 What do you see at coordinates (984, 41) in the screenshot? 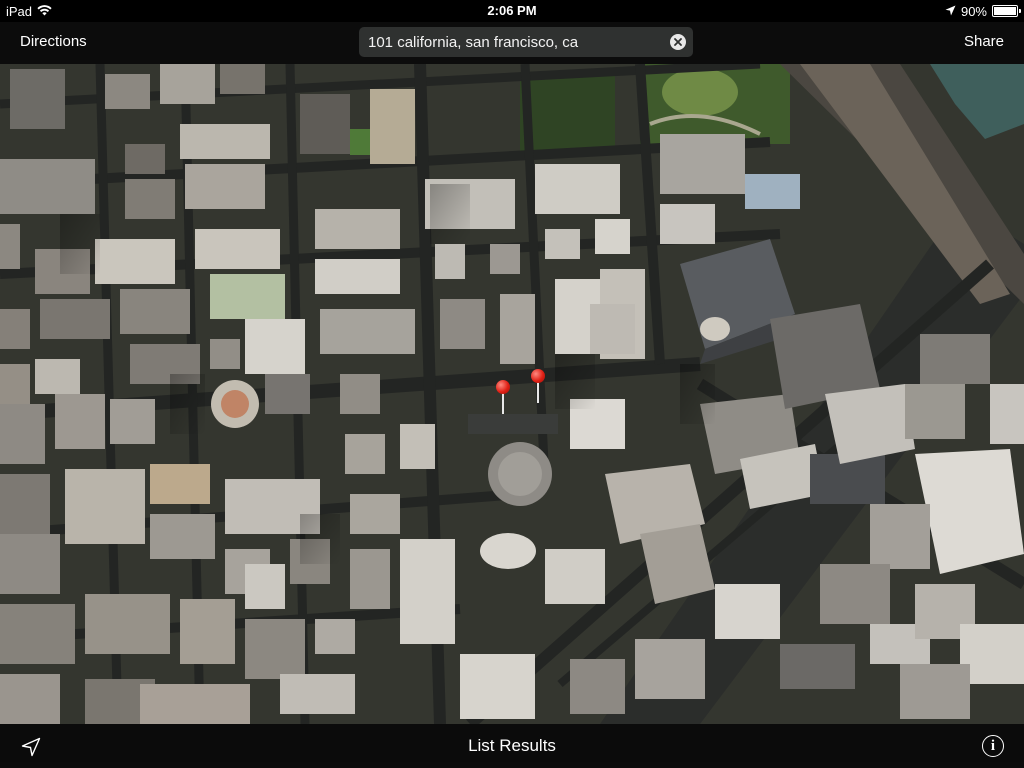
I see `share-button: Share` at bounding box center [984, 41].